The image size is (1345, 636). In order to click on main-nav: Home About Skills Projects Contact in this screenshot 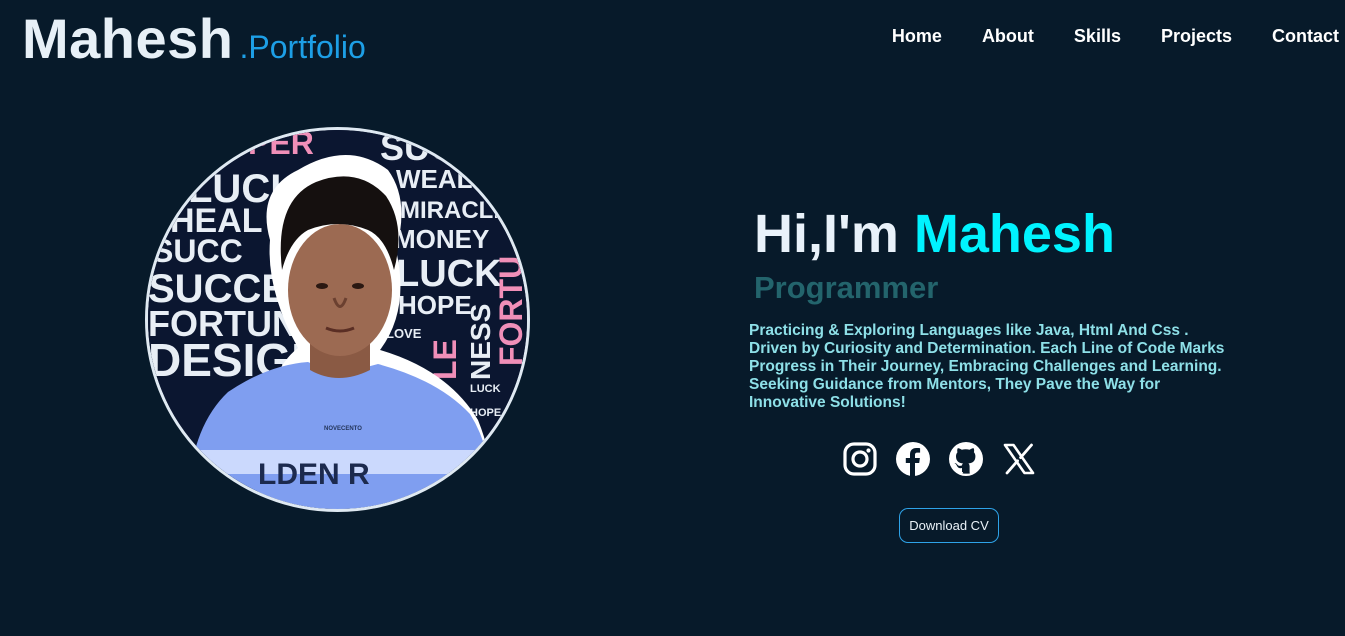, I will do `click(1105, 36)`.